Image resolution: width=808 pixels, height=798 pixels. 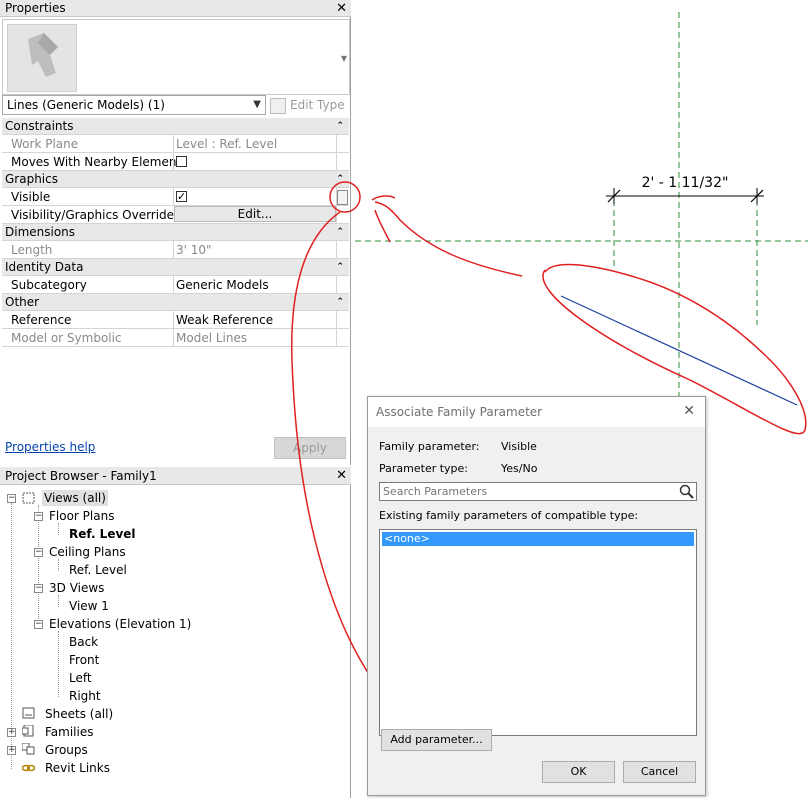 What do you see at coordinates (686, 491) in the screenshot?
I see `search-icon` at bounding box center [686, 491].